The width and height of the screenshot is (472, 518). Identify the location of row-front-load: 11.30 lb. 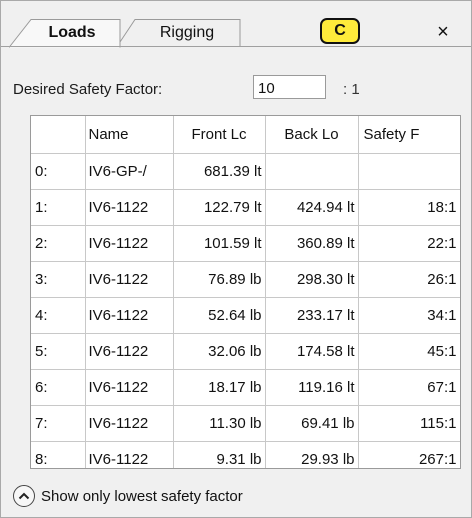
(219, 423).